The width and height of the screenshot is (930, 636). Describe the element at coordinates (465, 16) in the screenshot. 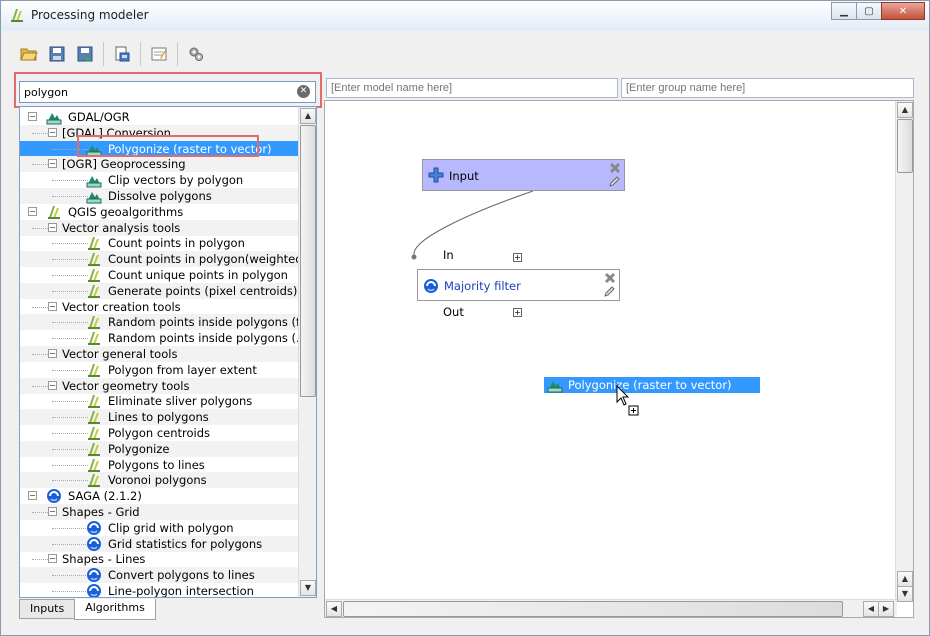

I see `title-bar: Processing modeler ▁ ▢ ✕` at that location.